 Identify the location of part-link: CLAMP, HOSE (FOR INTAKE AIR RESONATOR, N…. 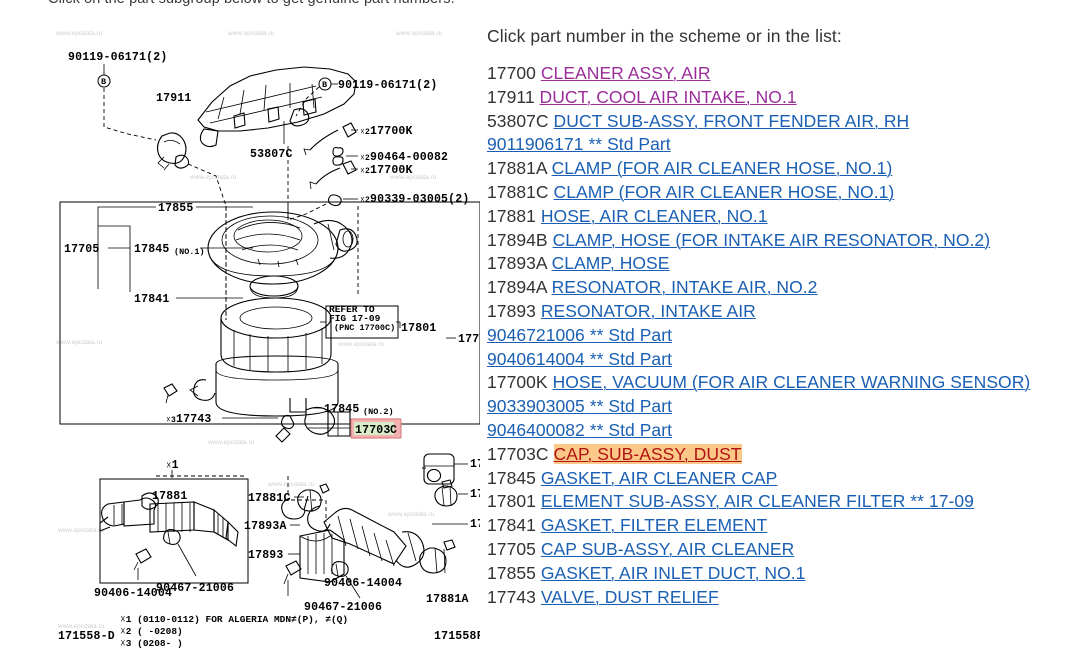
(772, 240).